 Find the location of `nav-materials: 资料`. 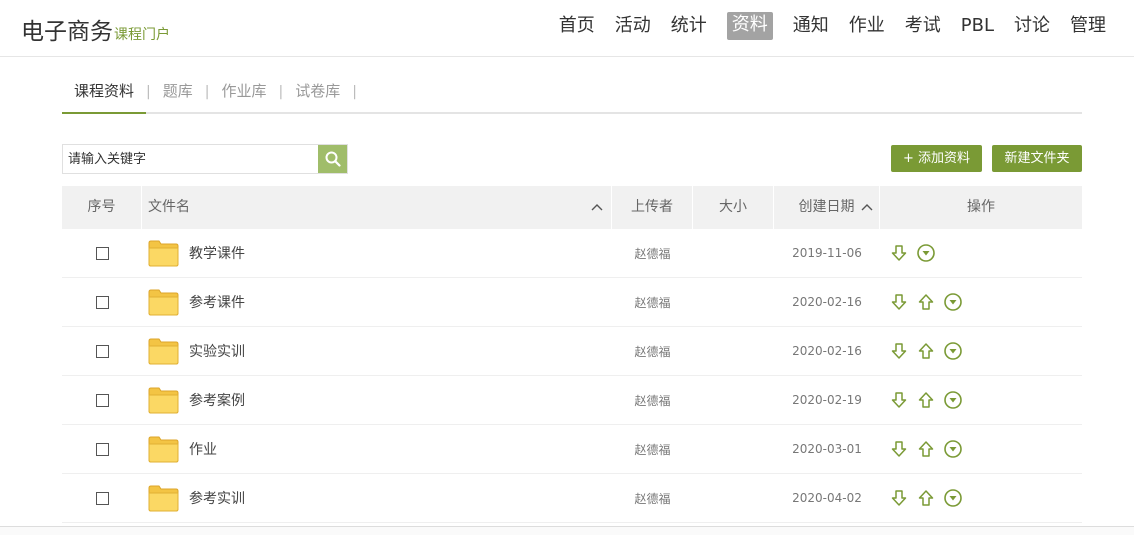

nav-materials: 资料 is located at coordinates (749, 26).